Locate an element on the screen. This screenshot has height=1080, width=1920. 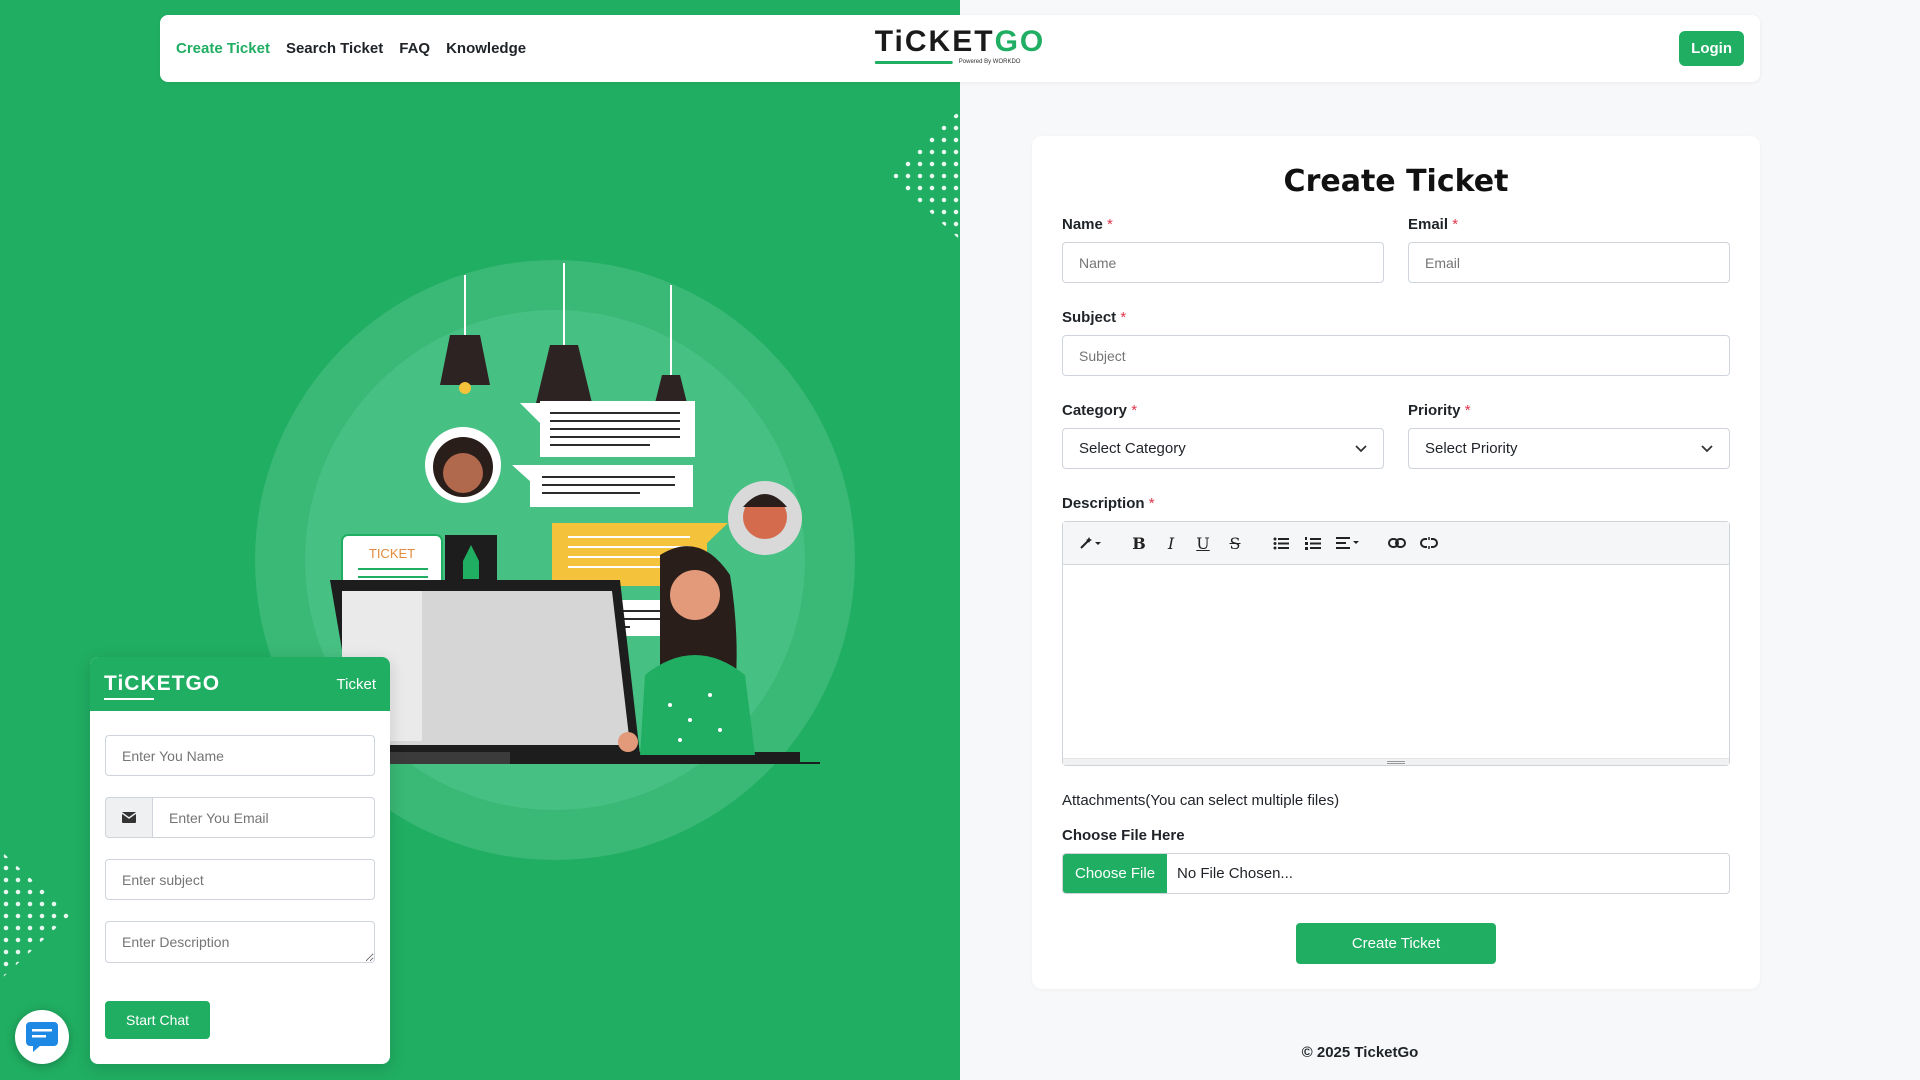
nav-knowledge: Knowledge is located at coordinates (486, 48).